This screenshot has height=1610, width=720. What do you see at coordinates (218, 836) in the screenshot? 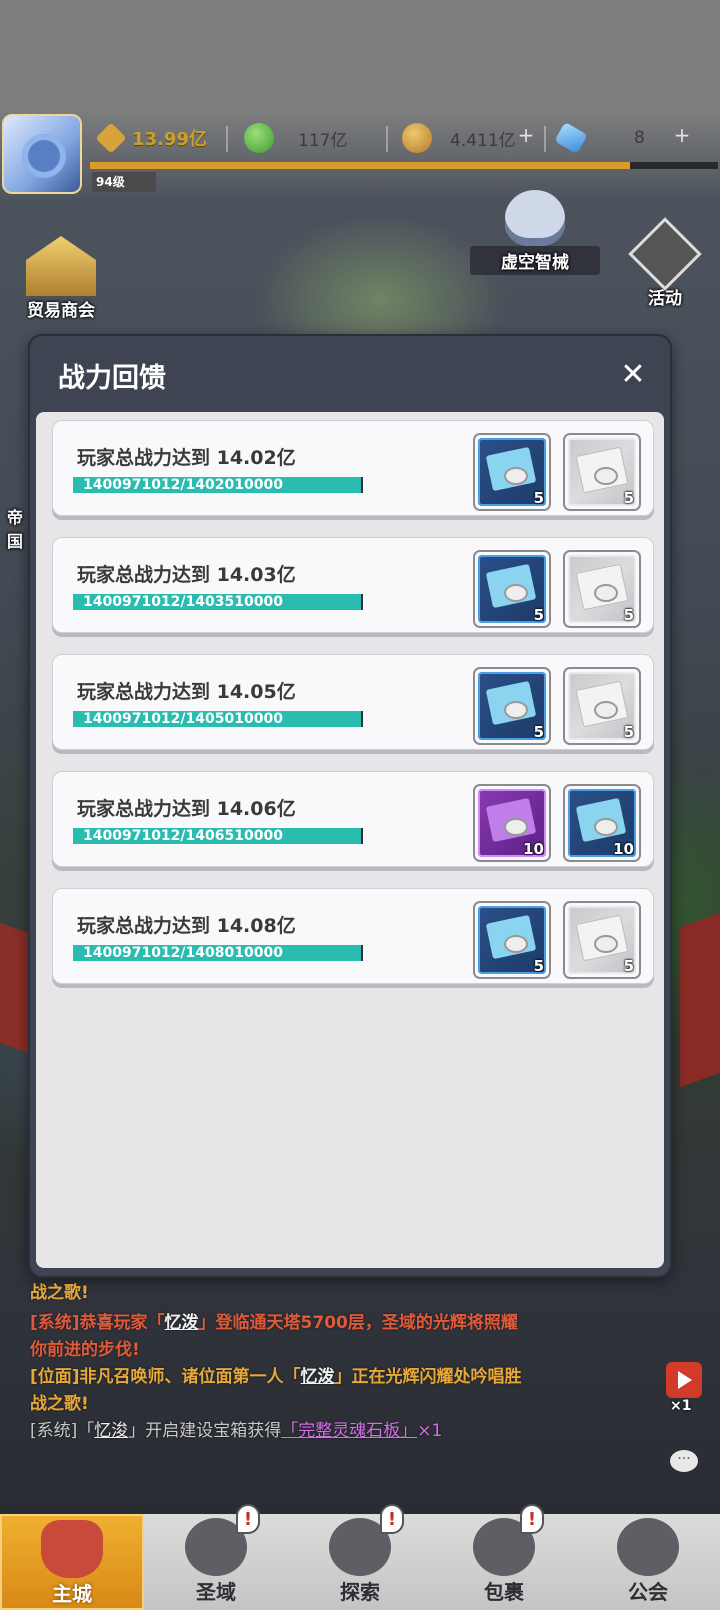
I see `progress-bar: 1400971012/1406510000` at bounding box center [218, 836].